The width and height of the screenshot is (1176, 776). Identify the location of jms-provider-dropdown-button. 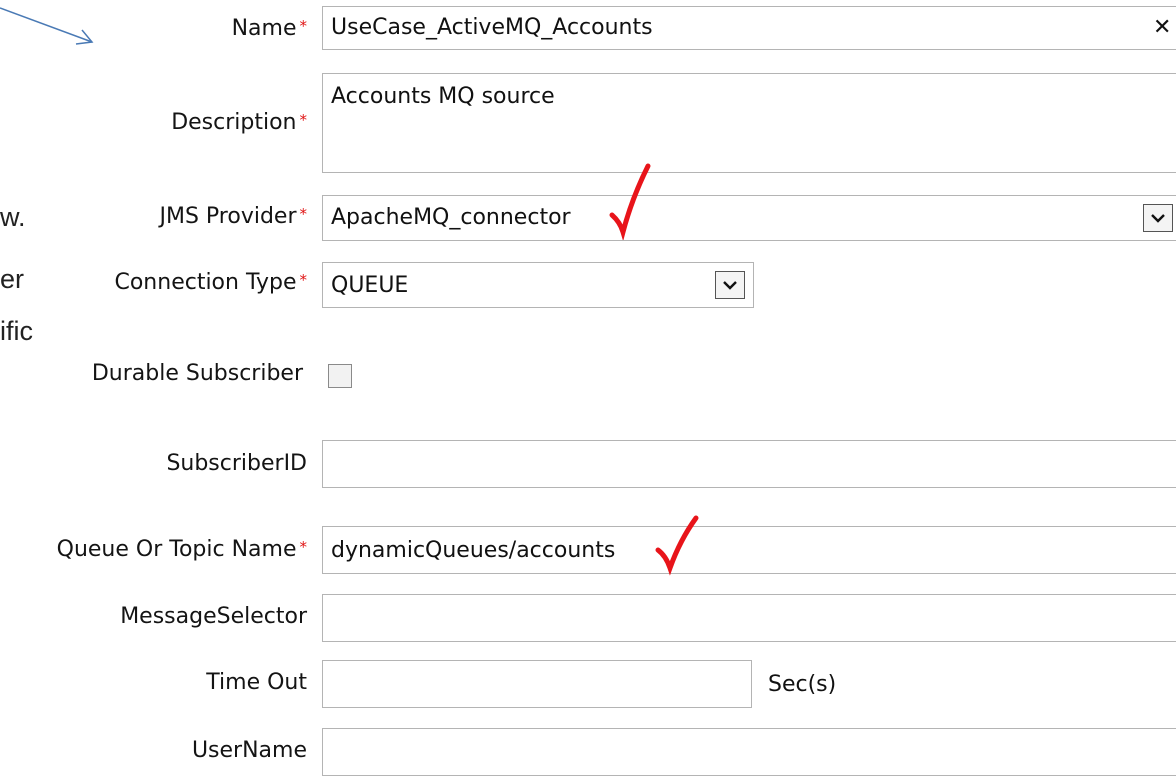
(1158, 218).